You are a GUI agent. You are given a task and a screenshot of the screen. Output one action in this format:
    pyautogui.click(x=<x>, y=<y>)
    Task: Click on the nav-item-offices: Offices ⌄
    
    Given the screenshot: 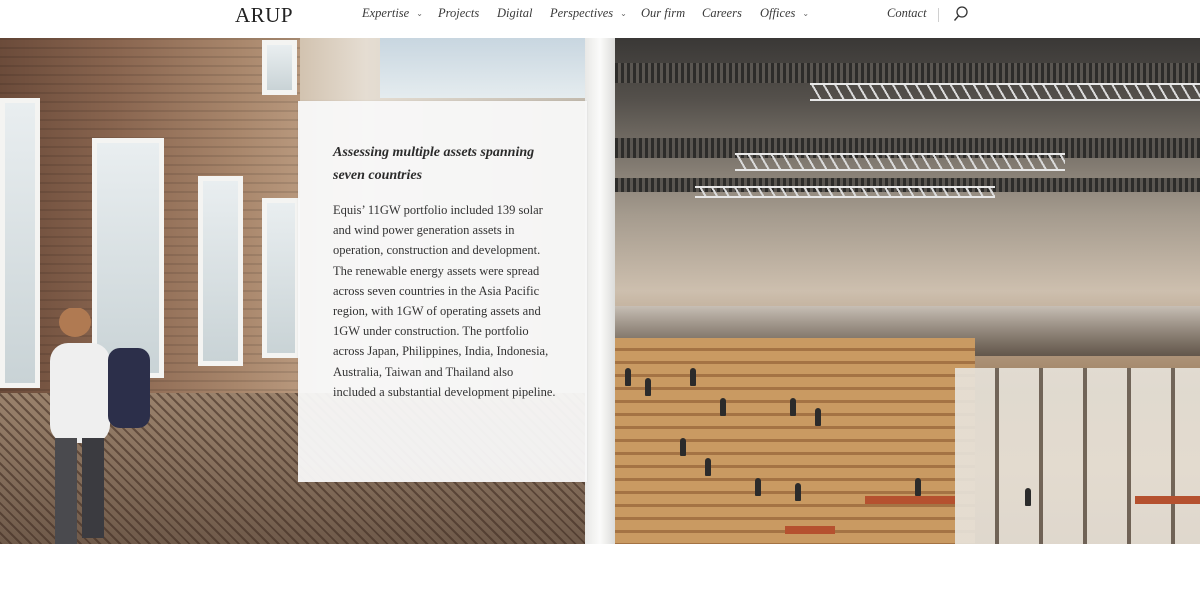 What is the action you would take?
    pyautogui.click(x=784, y=13)
    